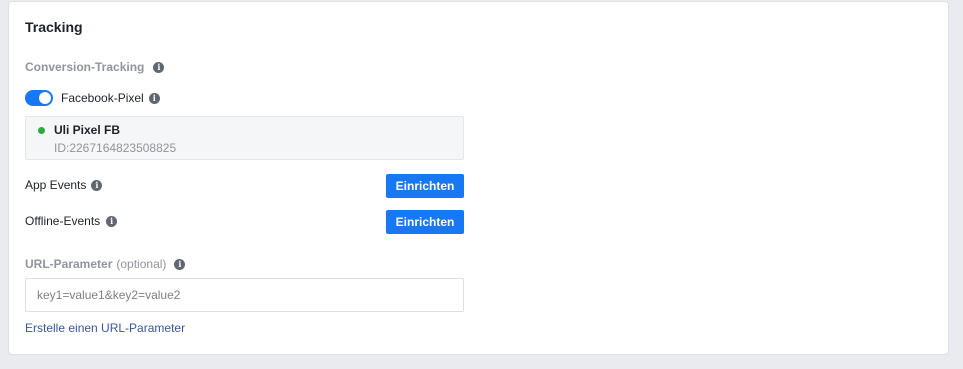  What do you see at coordinates (69, 264) in the screenshot?
I see `url-parameter-label: URL-Parameter` at bounding box center [69, 264].